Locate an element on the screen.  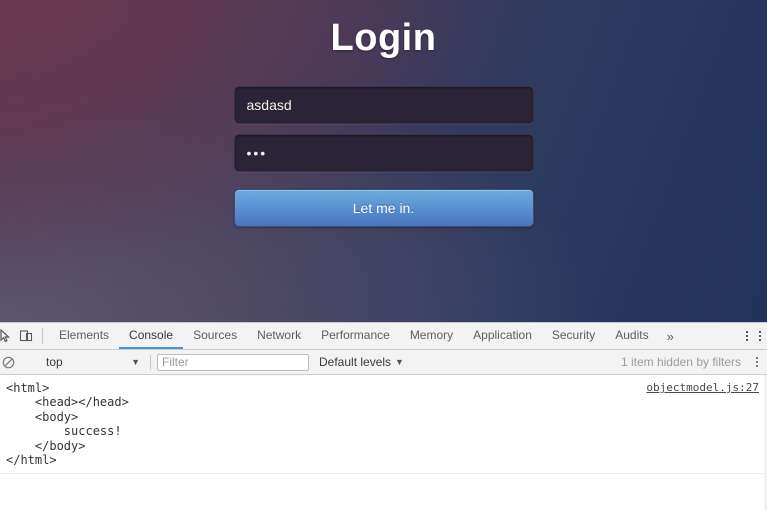
password-input-value: ••• is located at coordinates (257, 152).